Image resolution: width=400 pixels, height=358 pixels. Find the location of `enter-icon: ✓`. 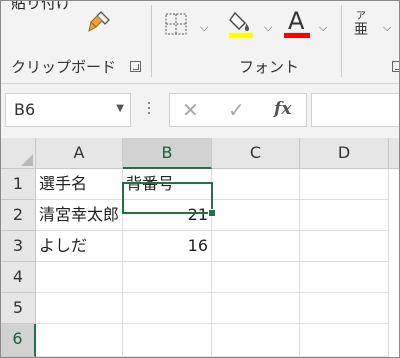

enter-icon: ✓ is located at coordinates (236, 110).